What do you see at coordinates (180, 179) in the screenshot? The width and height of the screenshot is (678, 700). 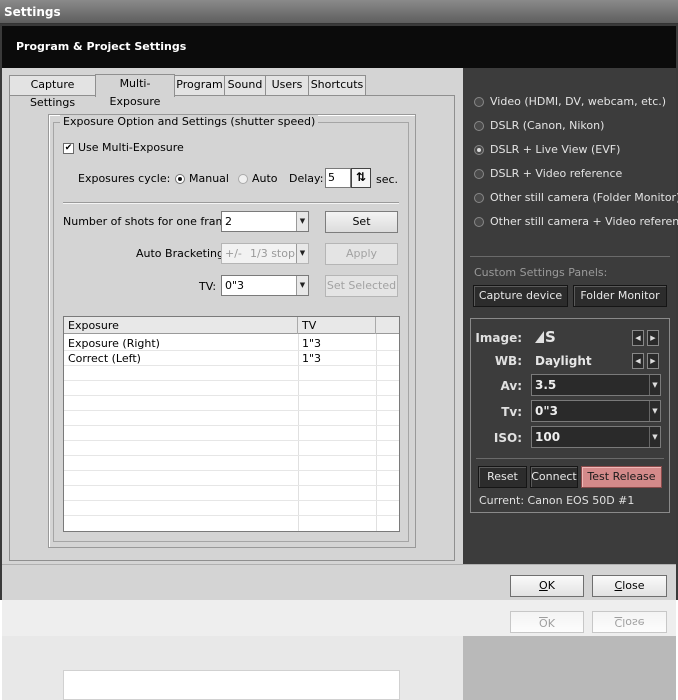 I see `manual-radio` at bounding box center [180, 179].